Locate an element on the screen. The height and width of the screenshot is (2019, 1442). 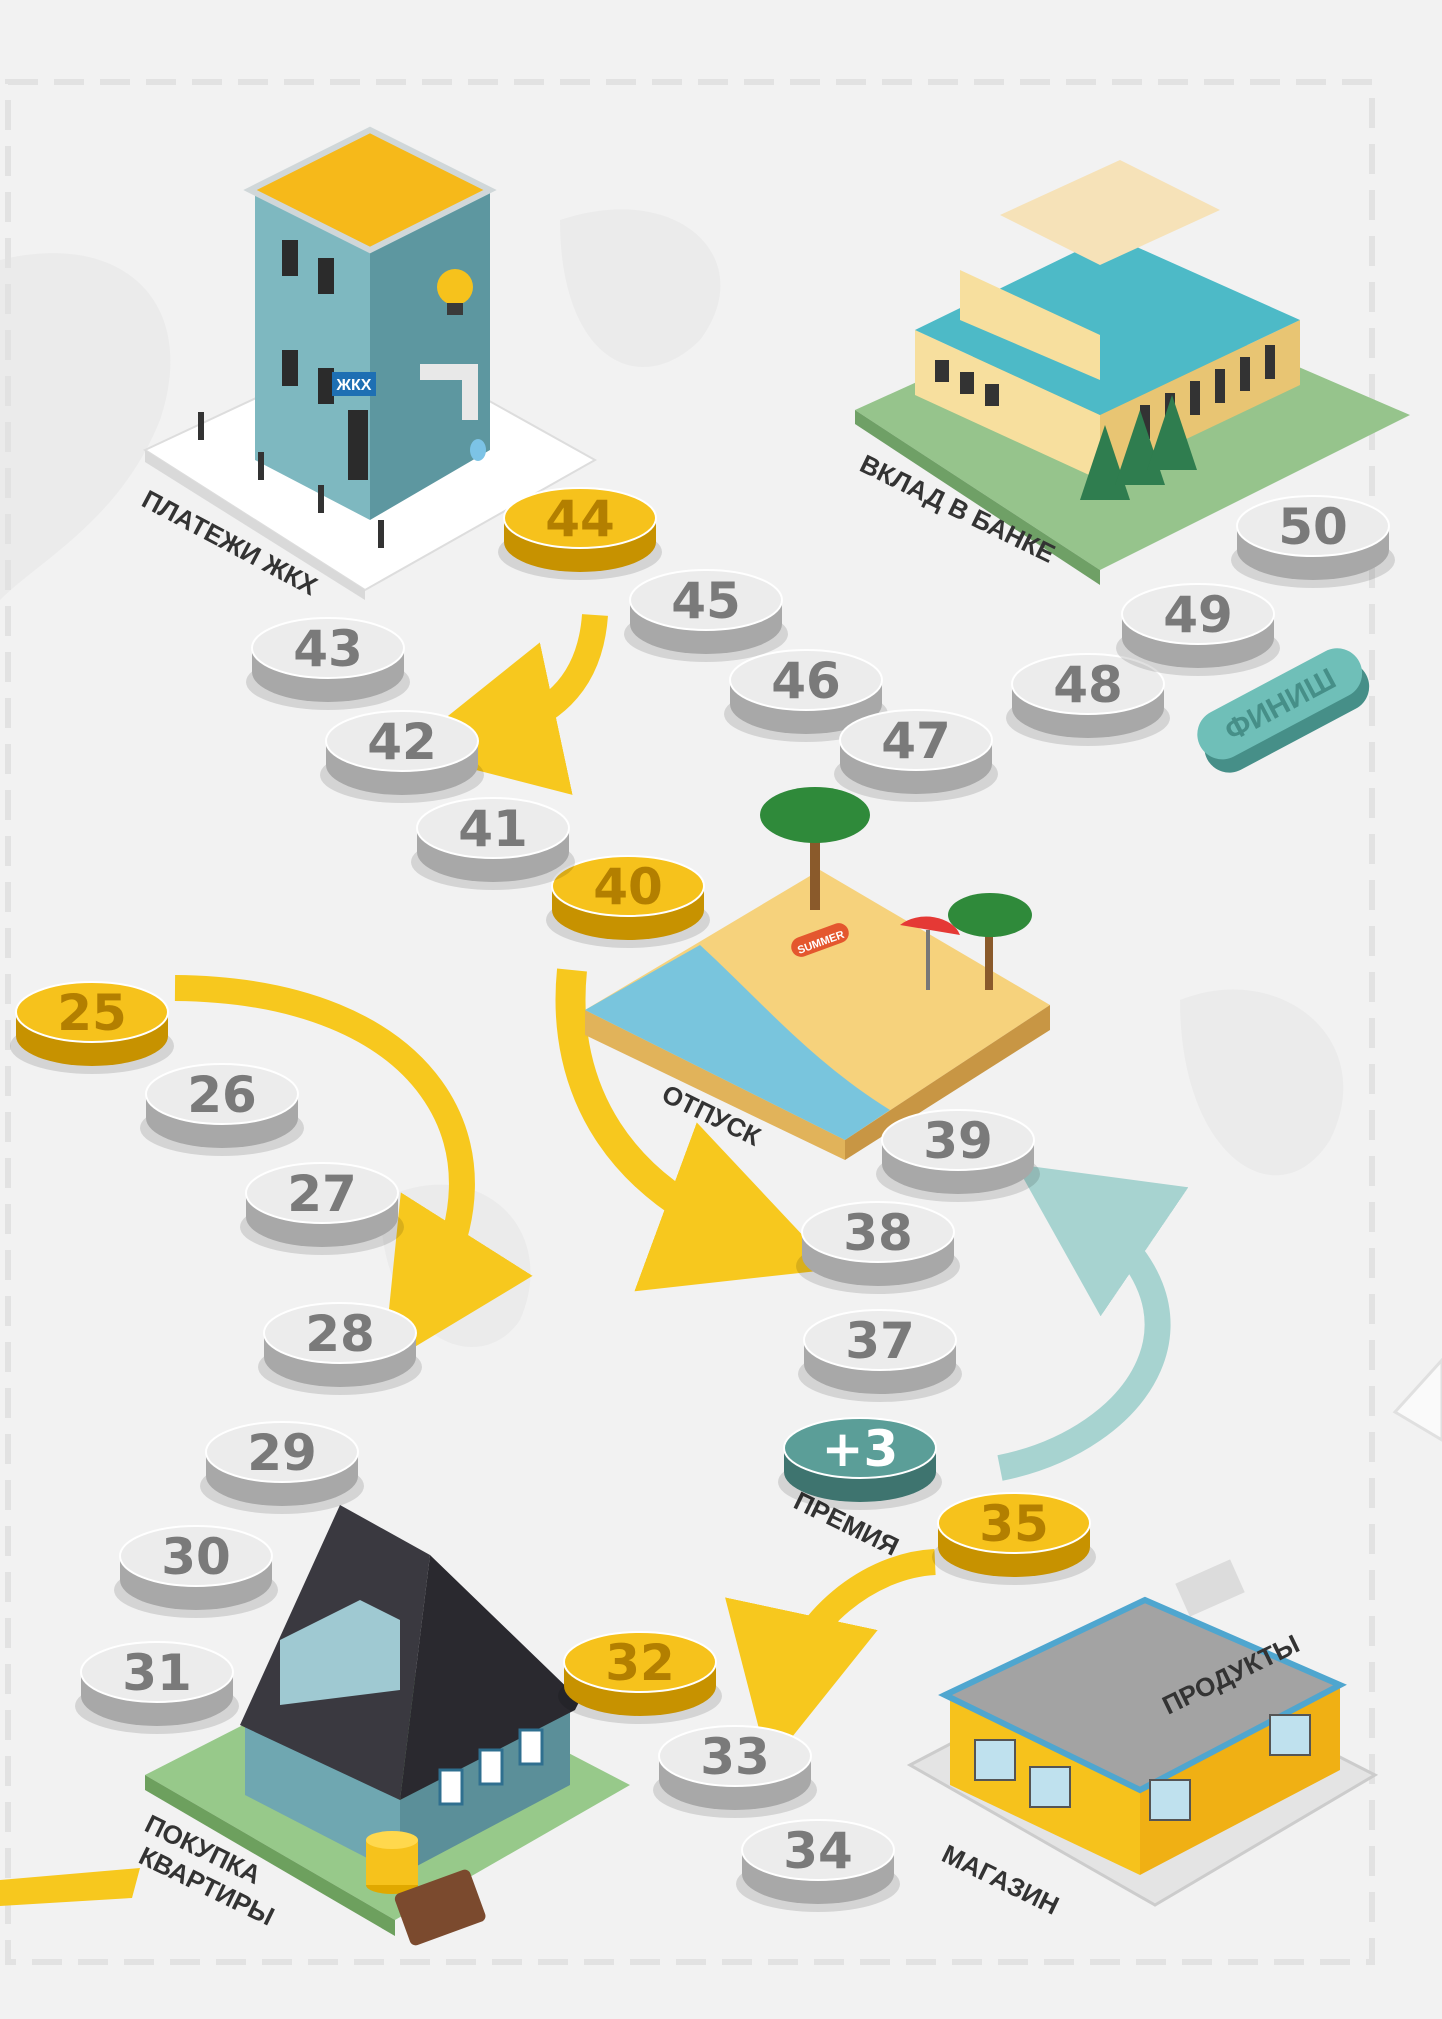
board-cell-label: 27 is located at coordinates (322, 1194).